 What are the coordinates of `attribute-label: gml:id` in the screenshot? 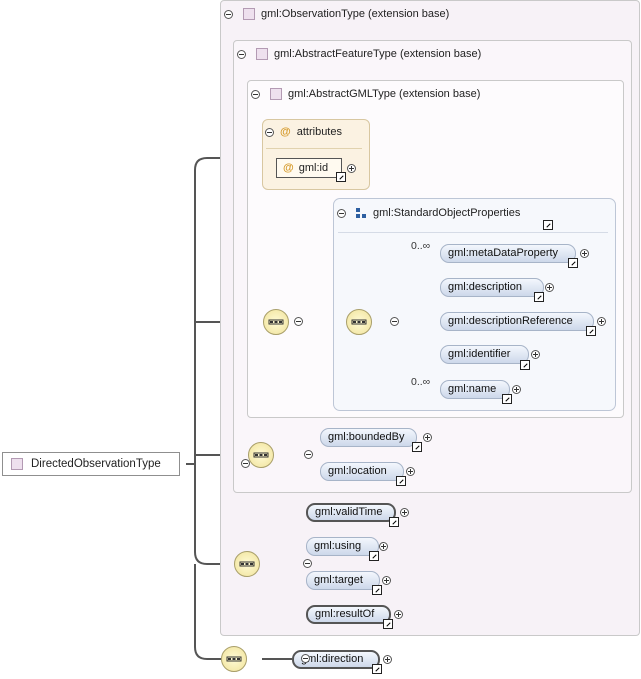 It's located at (313, 168).